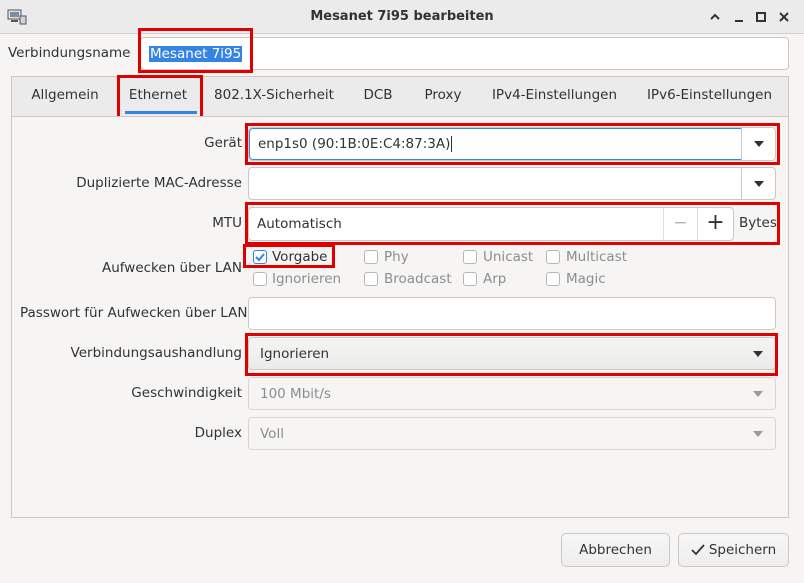 This screenshot has width=804, height=583. I want to click on highlight-wol-vorgabe, so click(289, 256).